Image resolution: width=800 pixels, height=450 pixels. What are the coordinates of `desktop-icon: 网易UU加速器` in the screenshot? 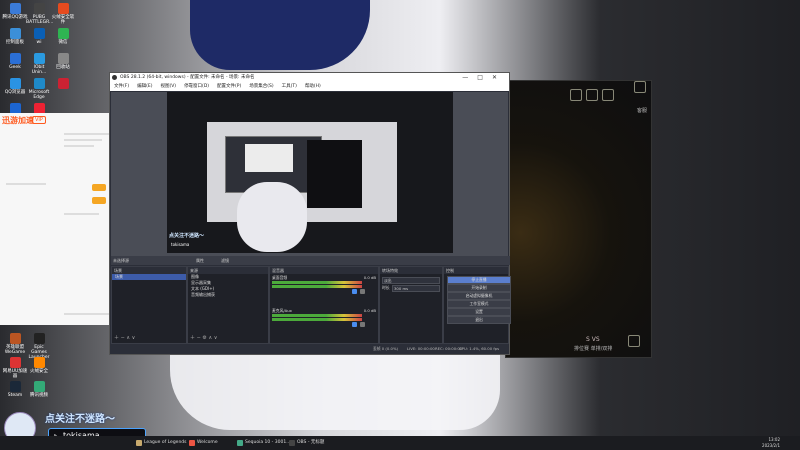 It's located at (15, 368).